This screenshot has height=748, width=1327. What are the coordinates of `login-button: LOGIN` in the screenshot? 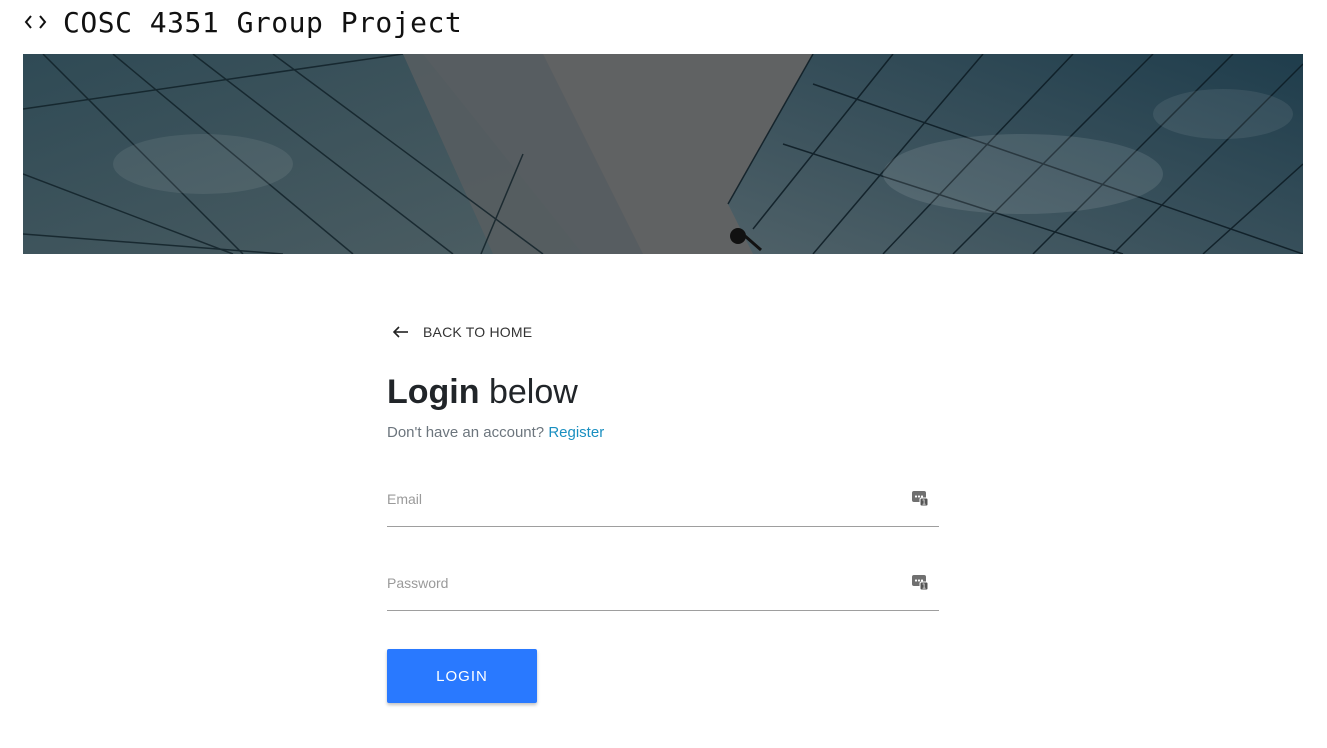 It's located at (462, 676).